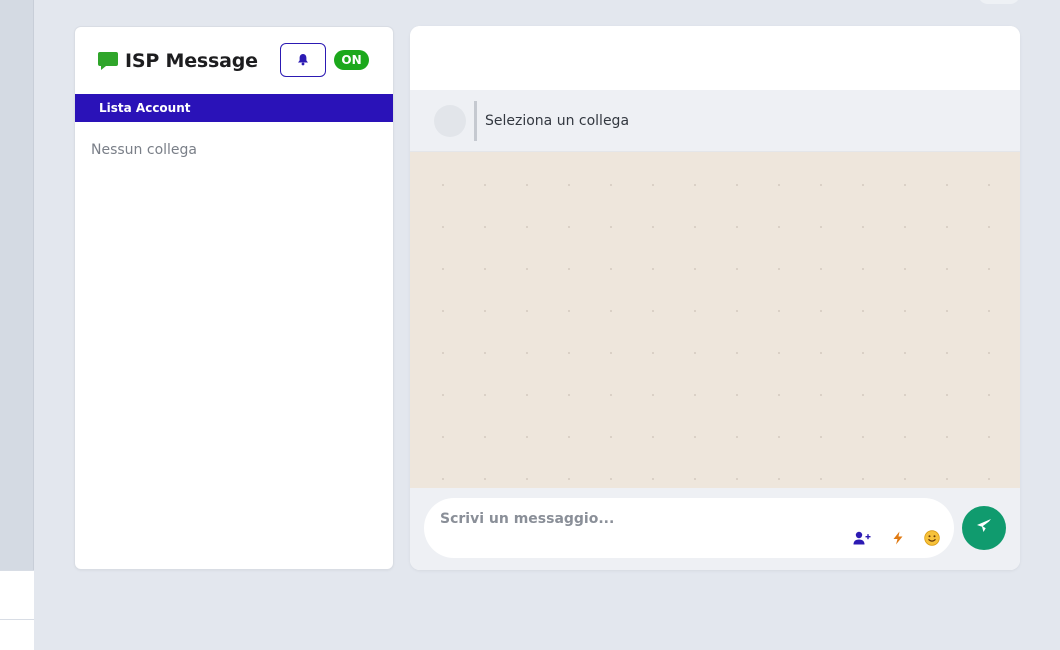  I want to click on paper-plane-icon, so click(984, 528).